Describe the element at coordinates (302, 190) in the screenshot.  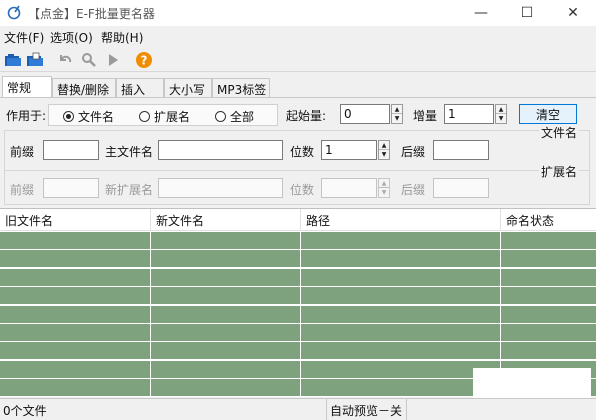
I see `extension-digits-label: 位数` at that location.